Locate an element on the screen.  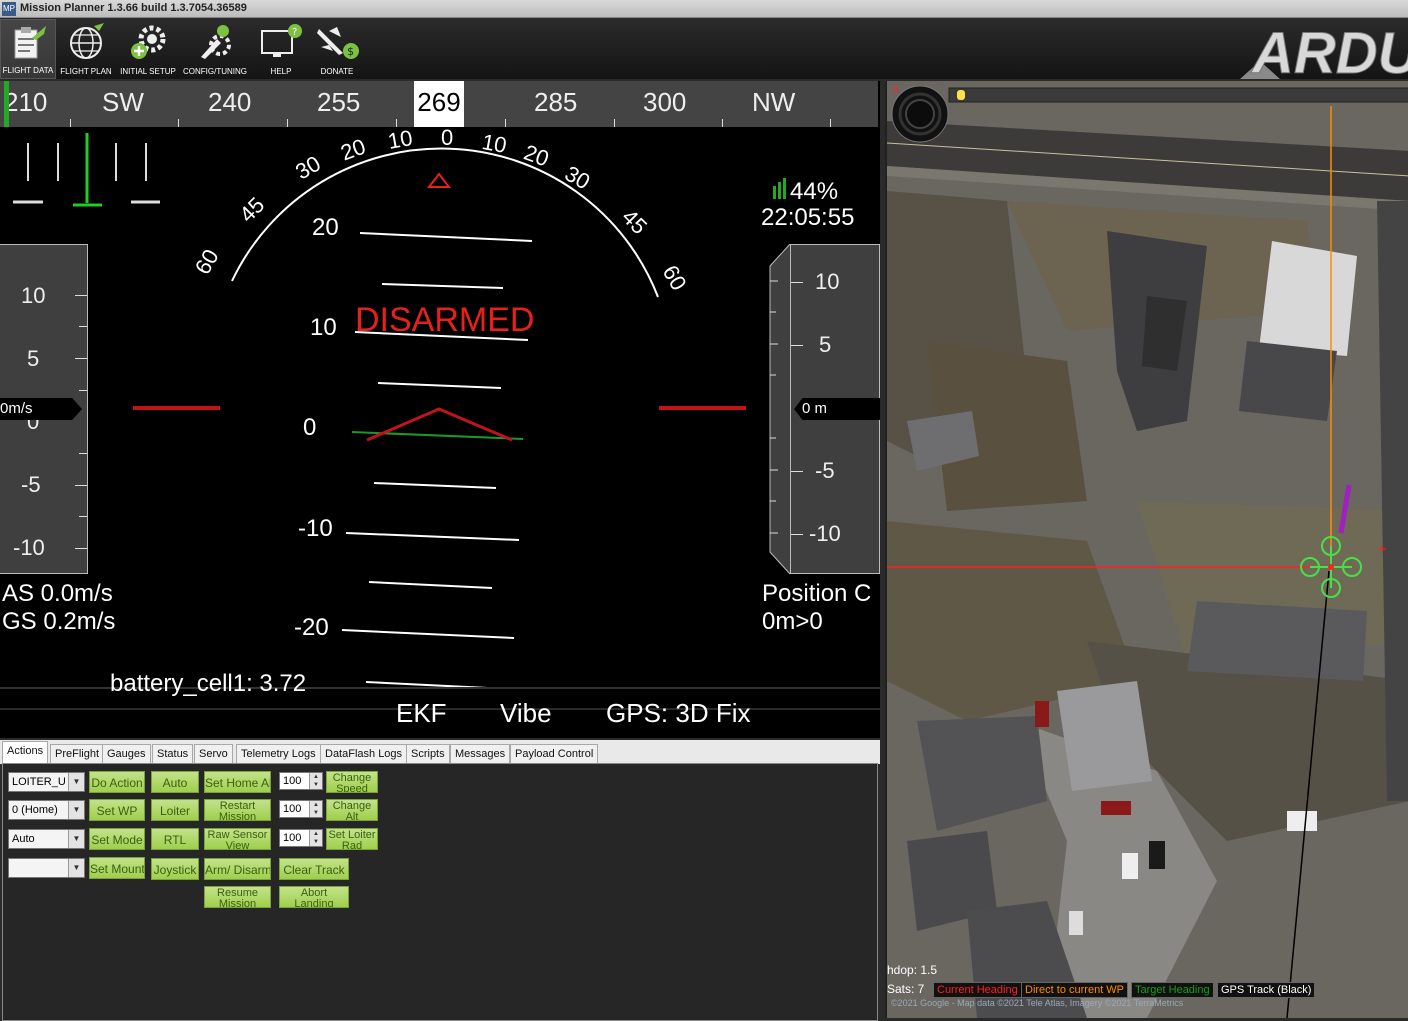
vibe-status: Vibe is located at coordinates (526, 713).